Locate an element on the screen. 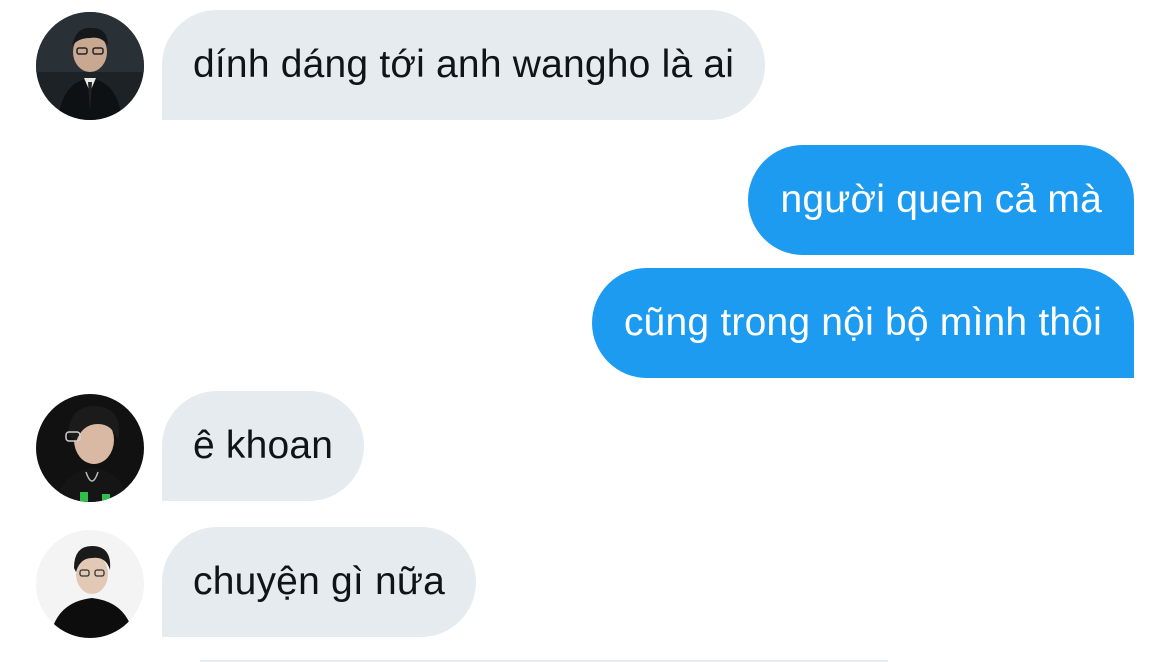 The image size is (1170, 662). message-text: dính dáng tới anh wangho là ai is located at coordinates (464, 64).